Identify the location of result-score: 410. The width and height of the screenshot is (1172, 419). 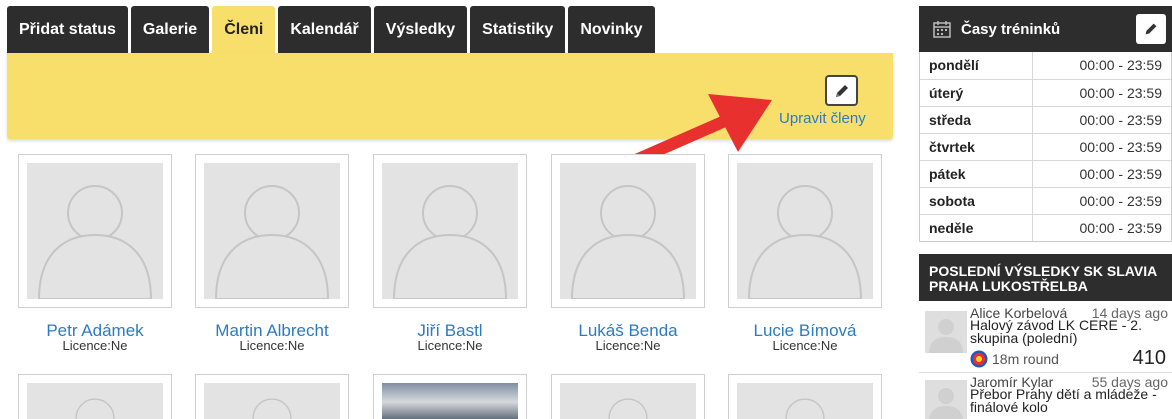
(1149, 358).